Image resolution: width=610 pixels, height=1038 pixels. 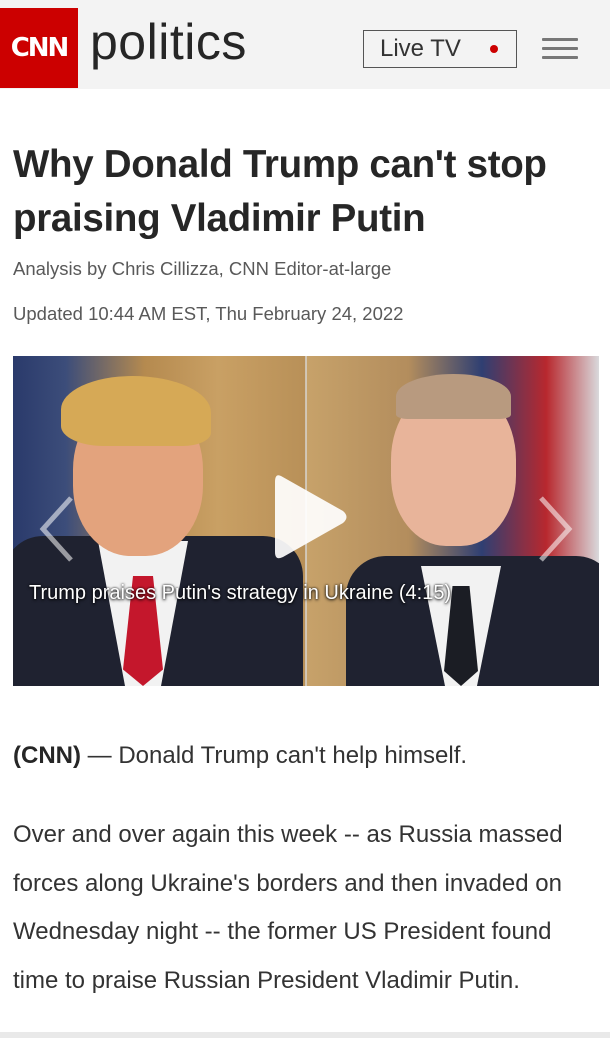 I want to click on chevron-right-icon, so click(x=555, y=529).